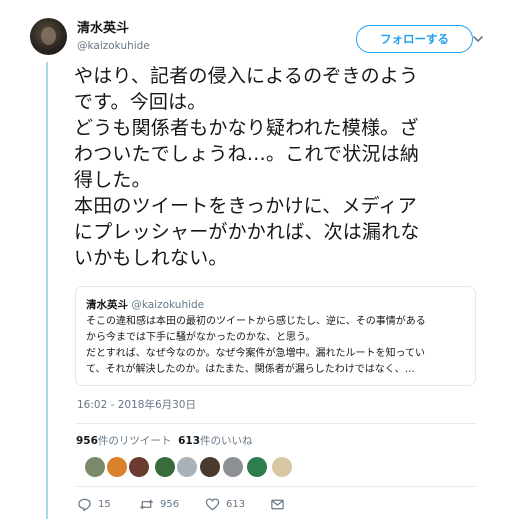 The height and width of the screenshot is (519, 506). Describe the element at coordinates (113, 46) in the screenshot. I see `author-handle: @kaizokuhide` at that location.